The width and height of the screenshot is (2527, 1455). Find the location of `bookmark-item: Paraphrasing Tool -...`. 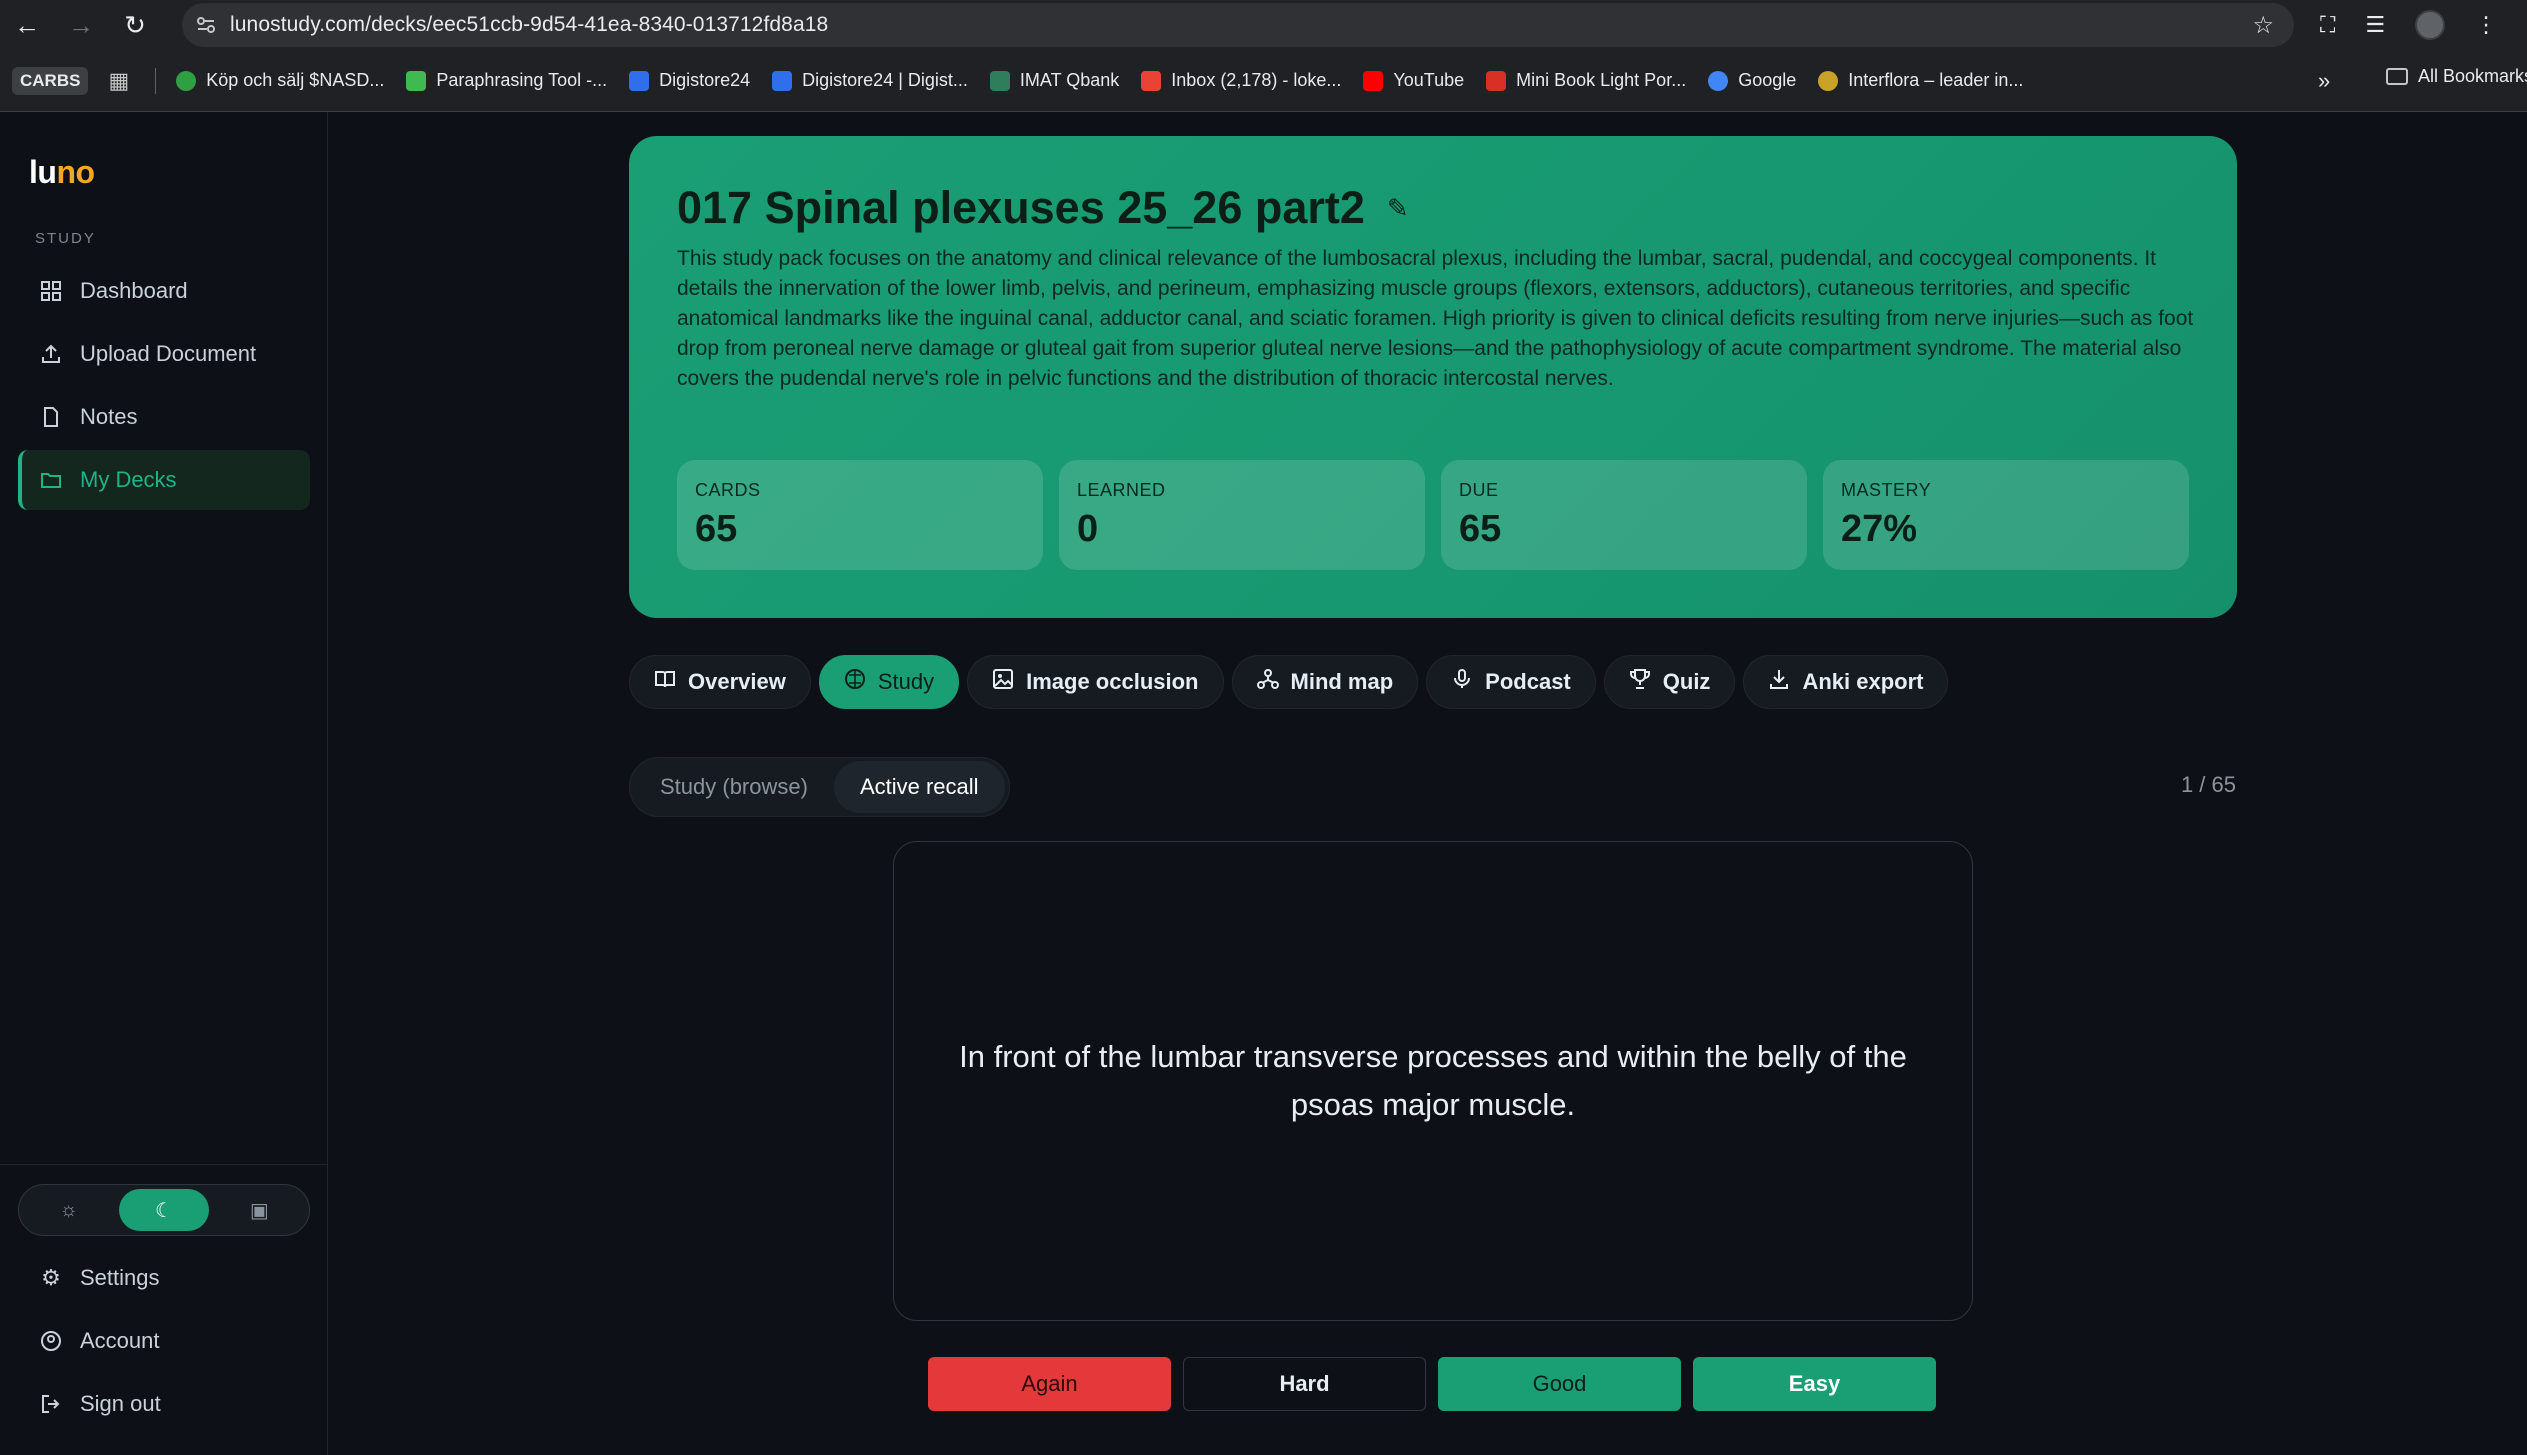

bookmark-item: Paraphrasing Tool -... is located at coordinates (506, 80).